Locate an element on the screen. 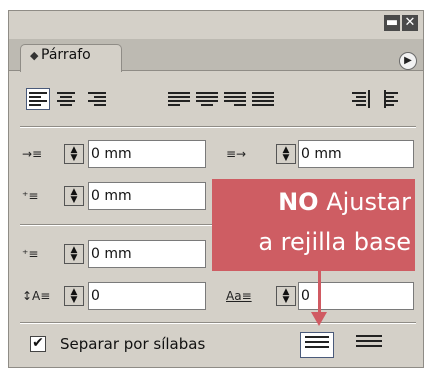 This screenshot has width=428, height=374. annotation-bold: NO is located at coordinates (298, 202).